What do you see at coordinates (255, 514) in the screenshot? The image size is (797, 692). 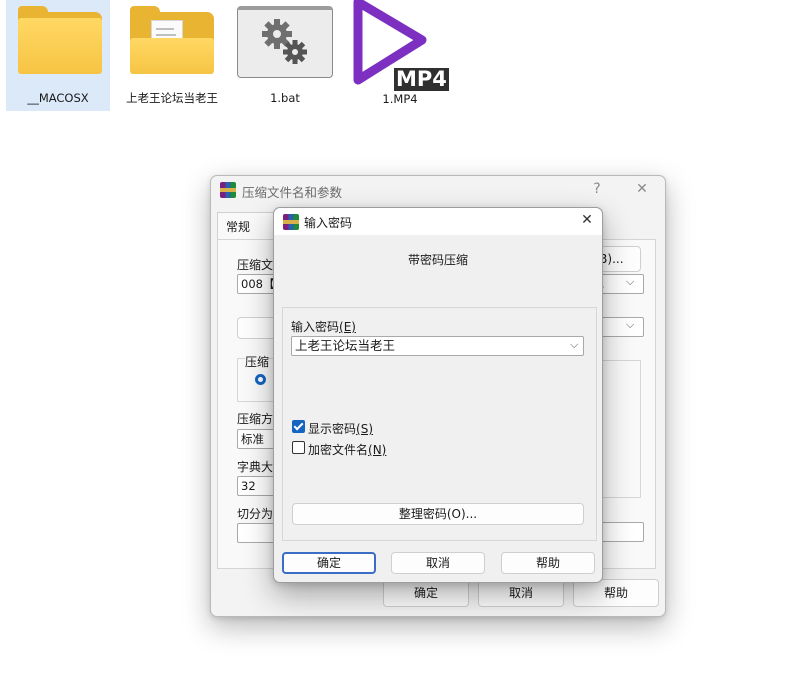 I see `split-label: 切分为` at bounding box center [255, 514].